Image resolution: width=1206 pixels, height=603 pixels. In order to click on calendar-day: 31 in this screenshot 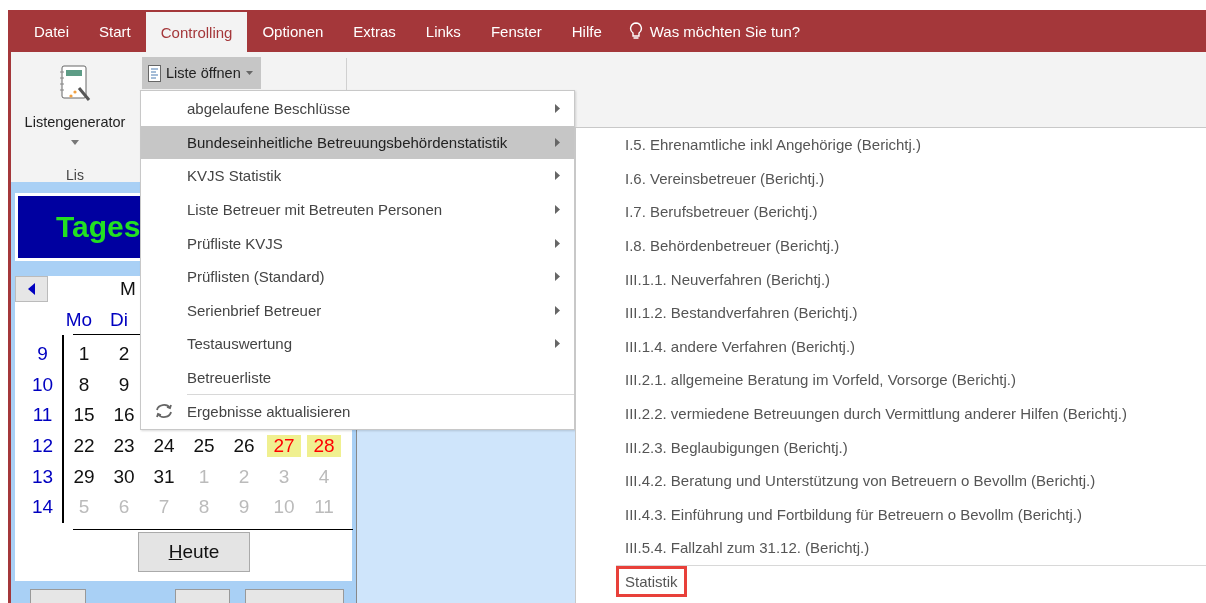, I will do `click(164, 476)`.